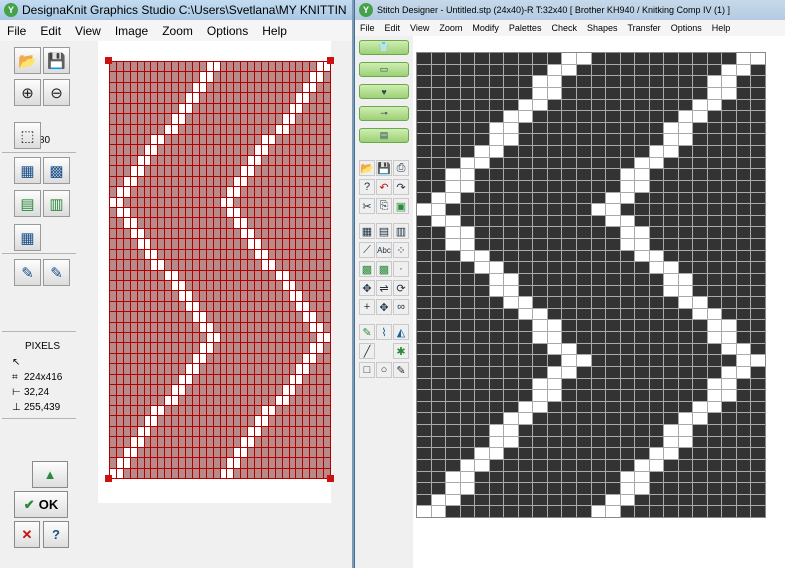 Image resolution: width=785 pixels, height=568 pixels. What do you see at coordinates (644, 28) in the screenshot?
I see `menu-transfer: Transfer` at bounding box center [644, 28].